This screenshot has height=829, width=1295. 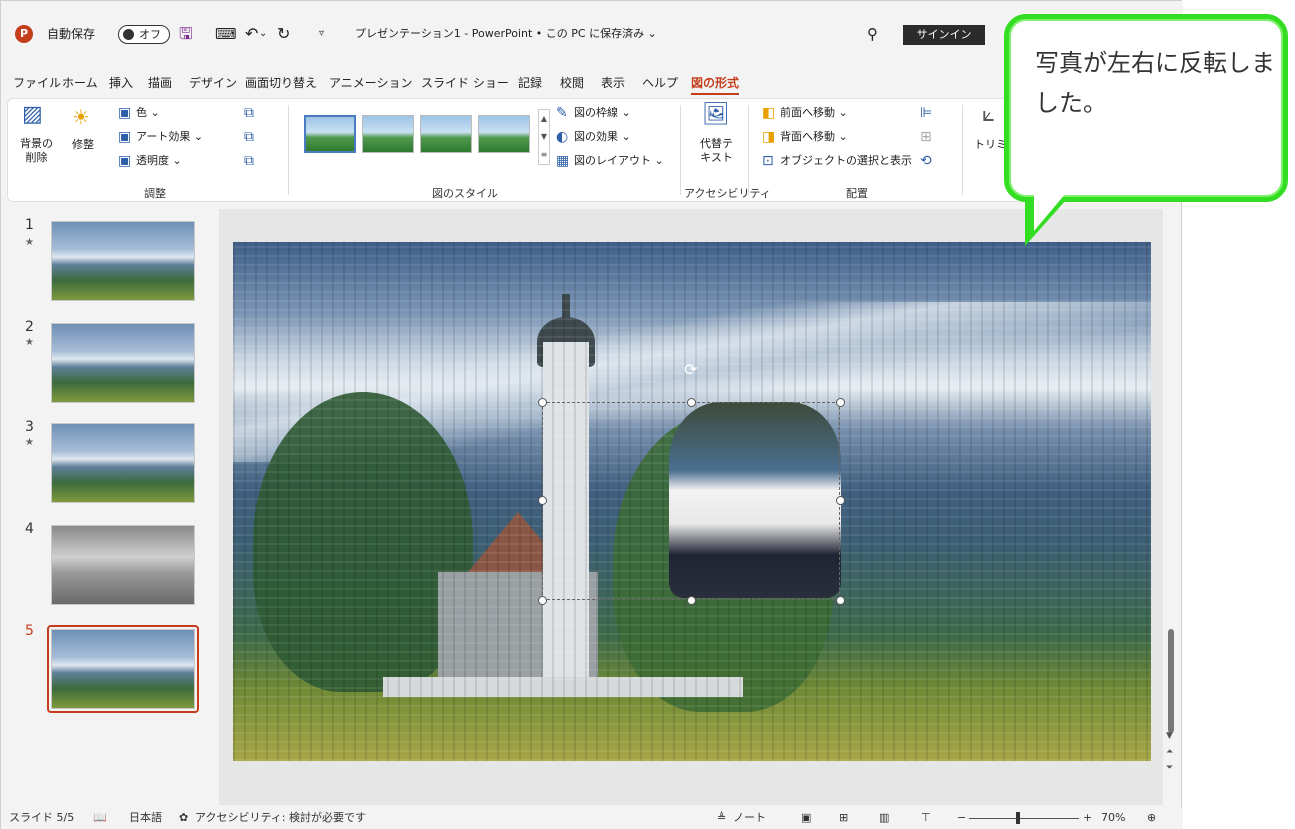 I want to click on picture-selection-box, so click(x=691, y=501).